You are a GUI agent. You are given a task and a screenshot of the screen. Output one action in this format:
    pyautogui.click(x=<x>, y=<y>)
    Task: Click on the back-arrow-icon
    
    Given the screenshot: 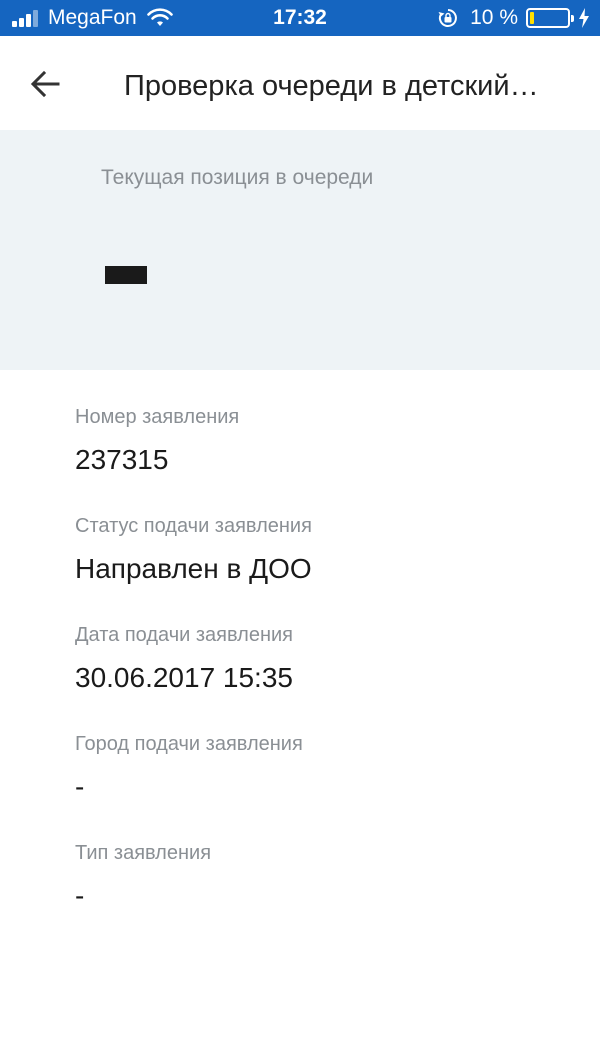 What is the action you would take?
    pyautogui.click(x=47, y=84)
    